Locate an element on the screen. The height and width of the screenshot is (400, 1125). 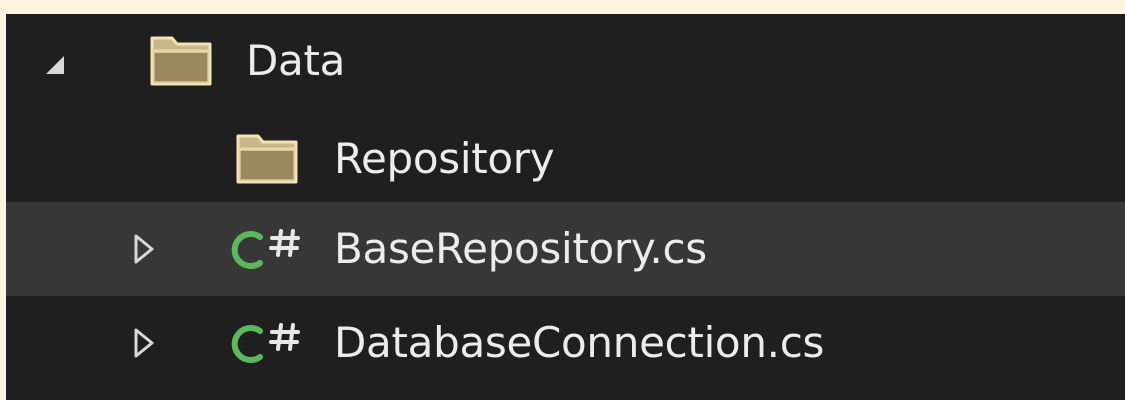
tree-item-label: Repository is located at coordinates (444, 158).